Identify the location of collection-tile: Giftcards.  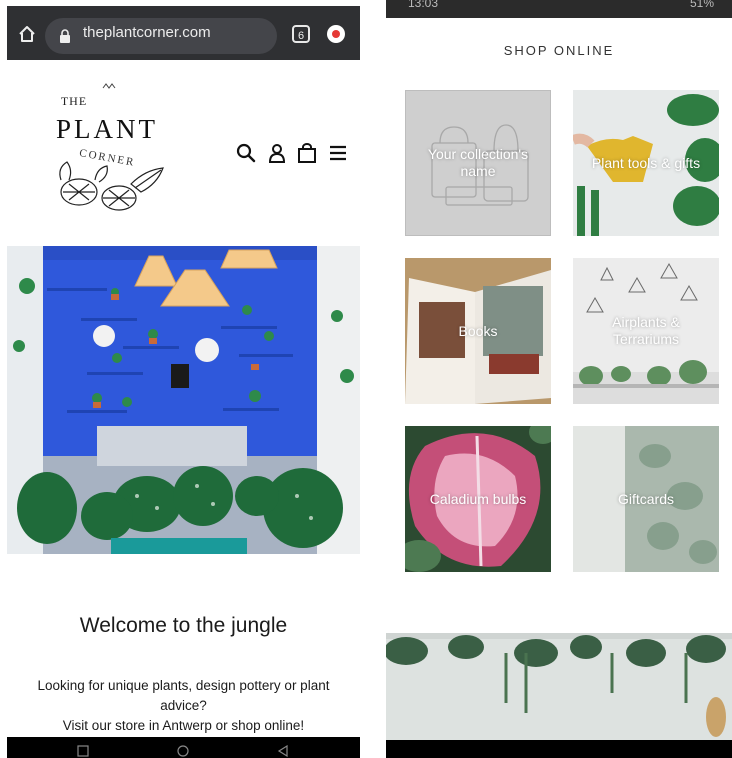
(646, 499).